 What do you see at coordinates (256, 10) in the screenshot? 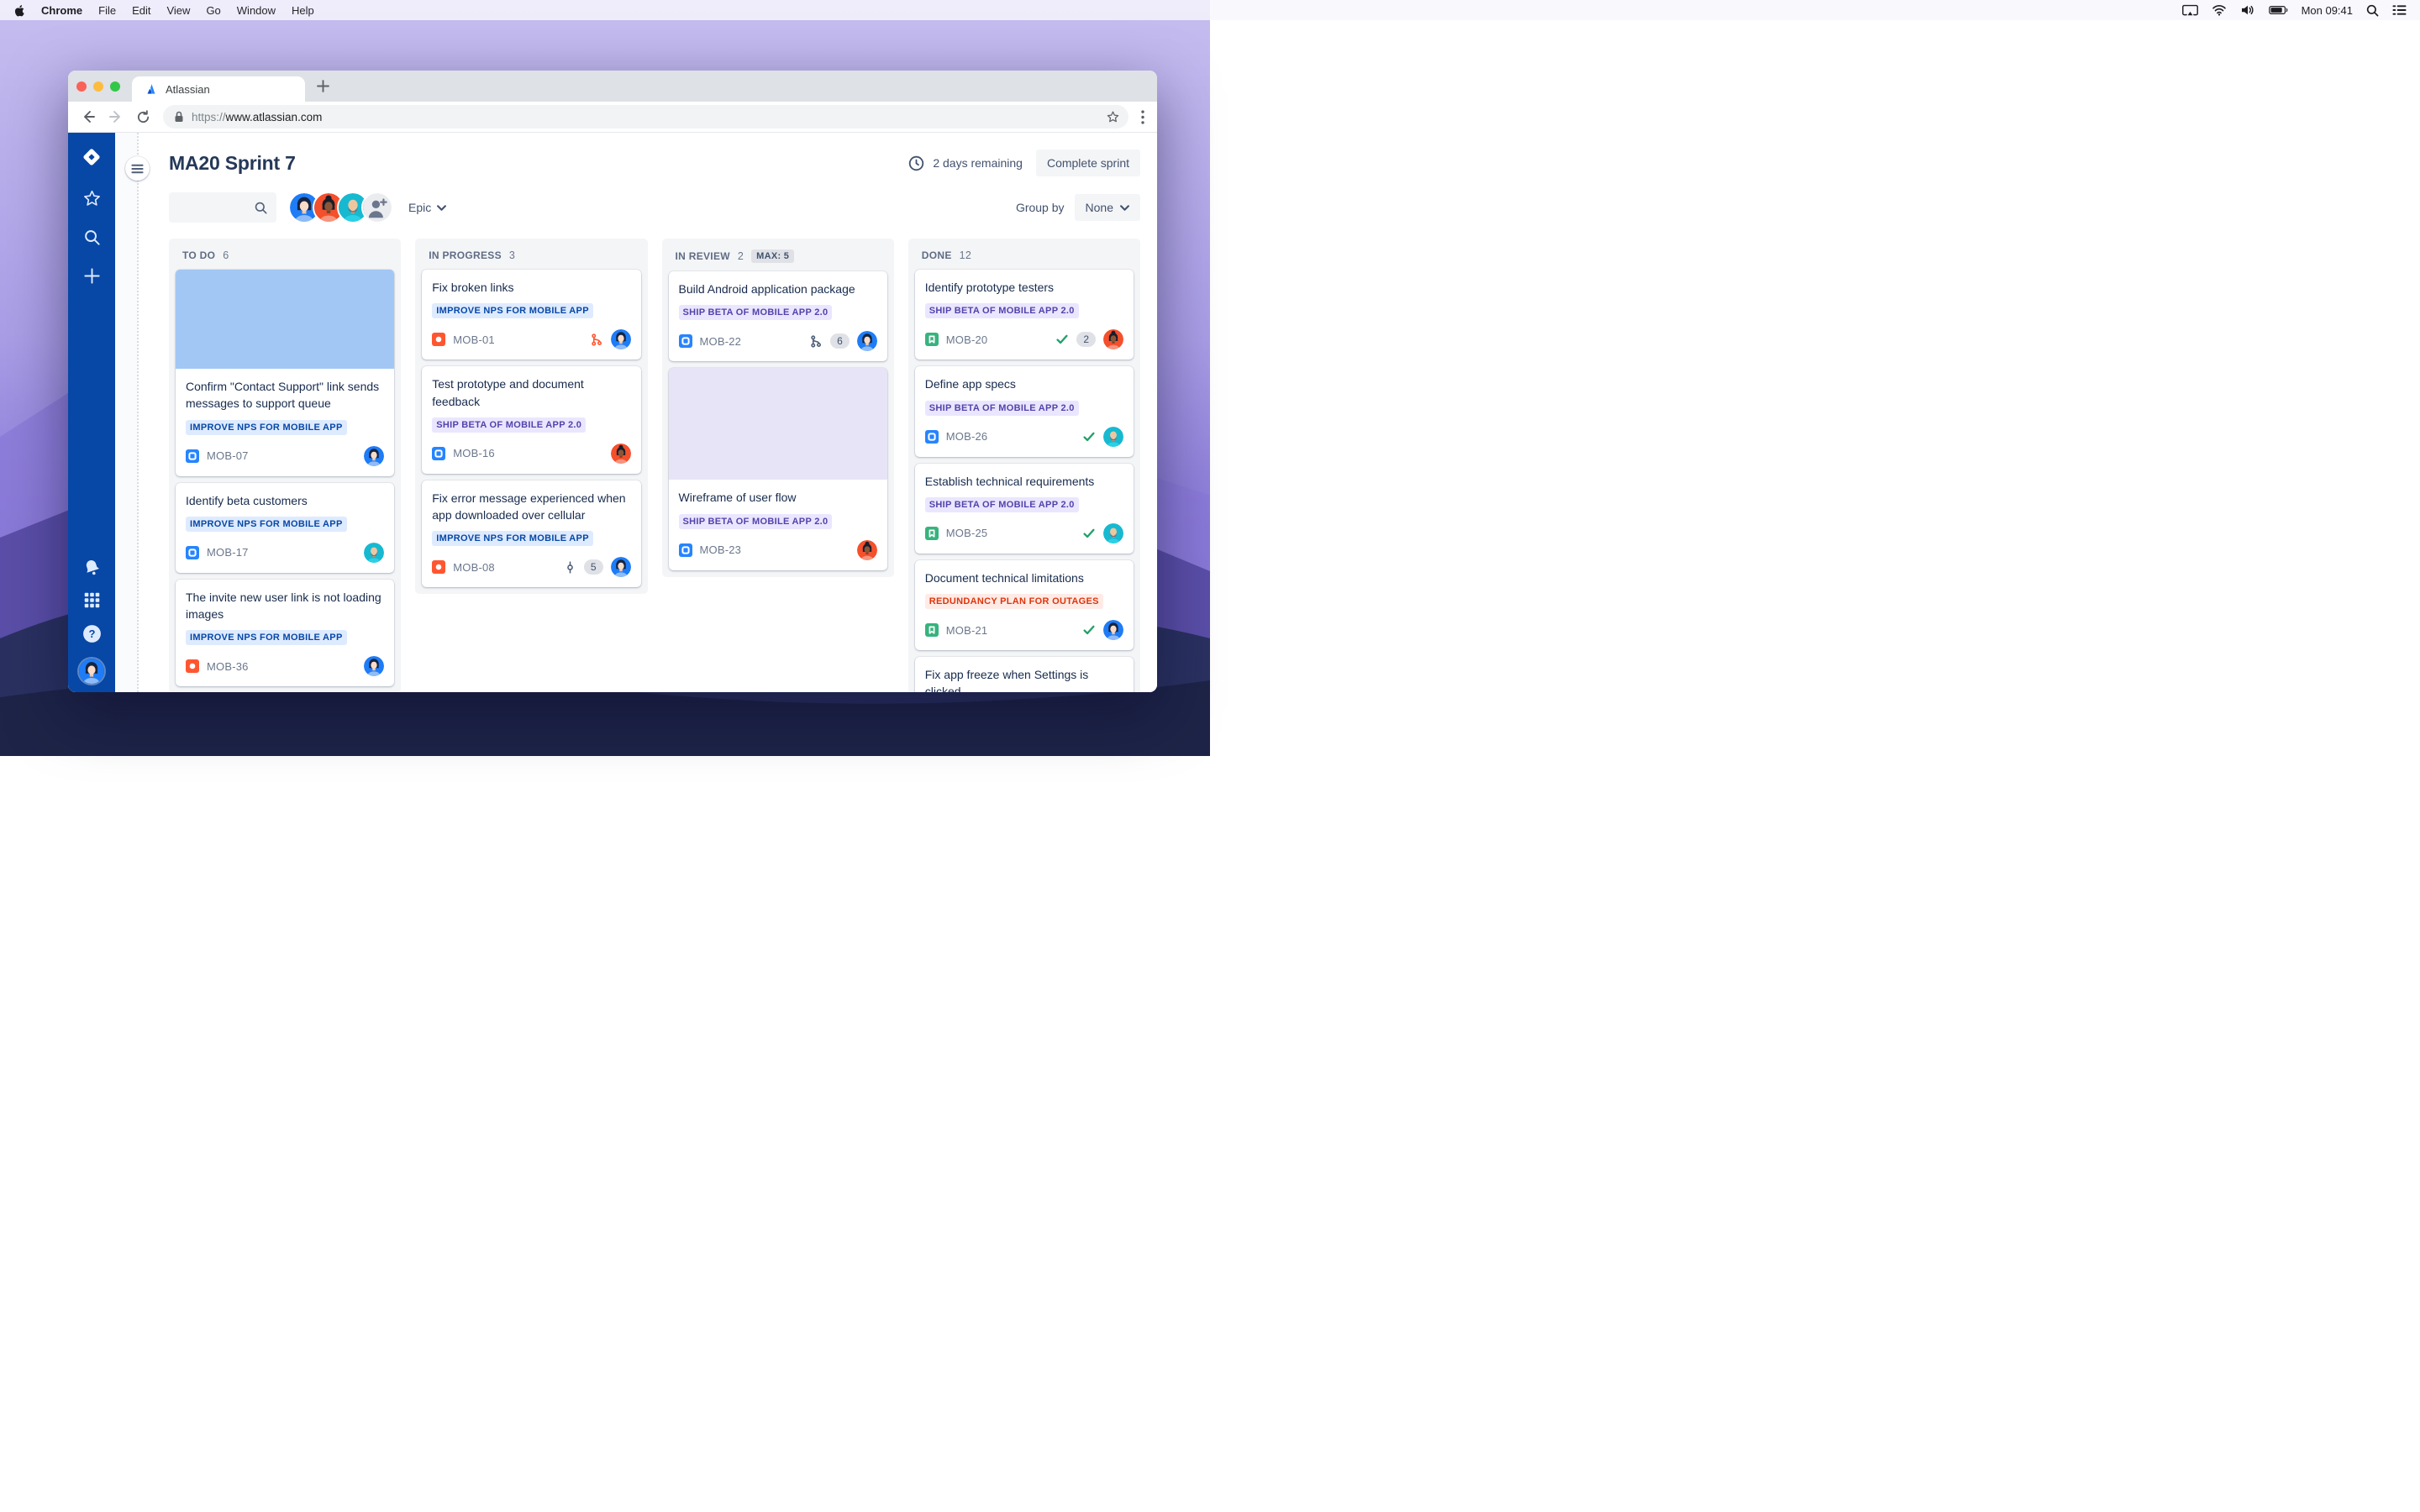
I see `menu-item-window: Window` at bounding box center [256, 10].